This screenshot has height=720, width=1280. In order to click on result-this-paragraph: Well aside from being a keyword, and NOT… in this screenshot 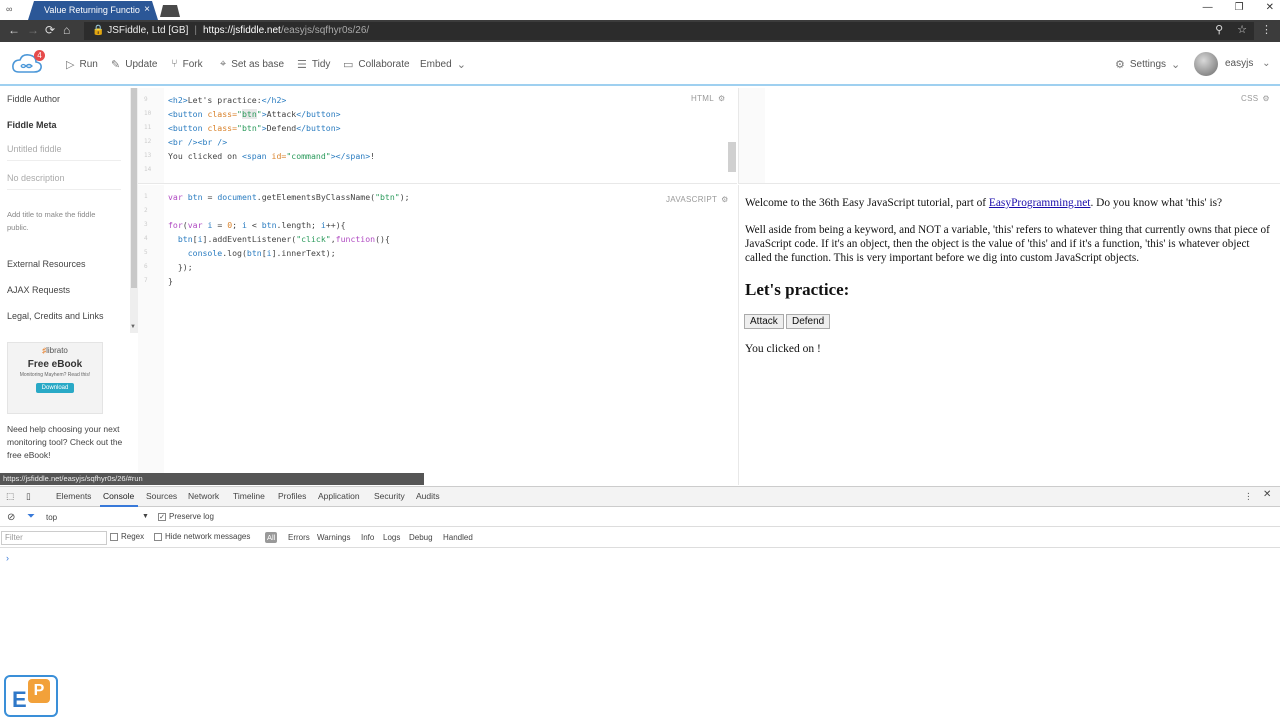, I will do `click(1007, 244)`.